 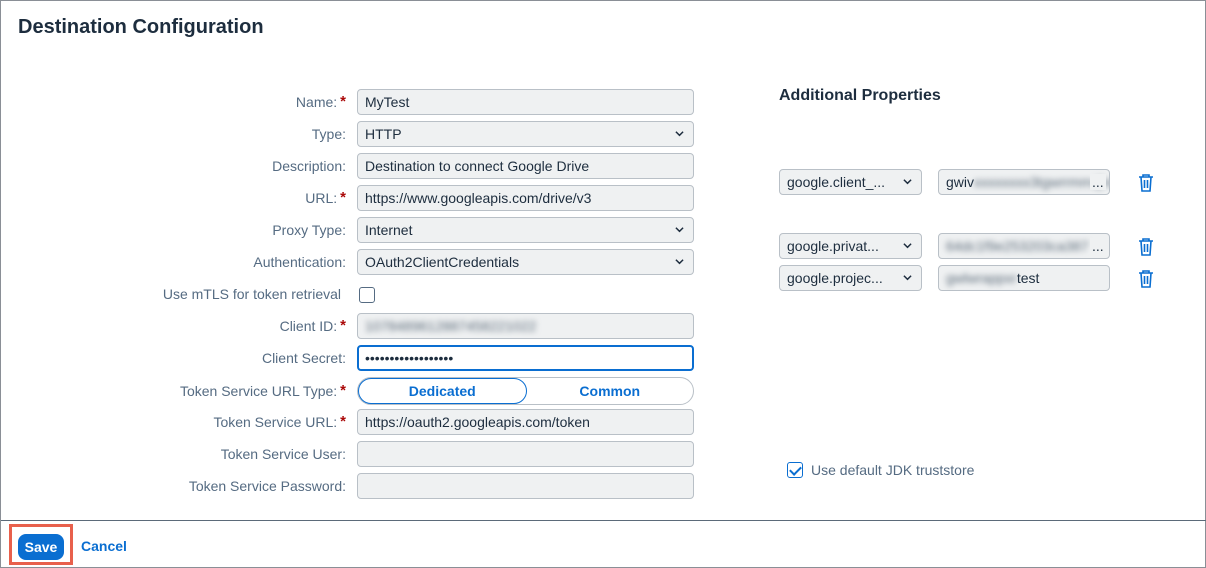 What do you see at coordinates (325, 198) in the screenshot?
I see `url-label: URL: *` at bounding box center [325, 198].